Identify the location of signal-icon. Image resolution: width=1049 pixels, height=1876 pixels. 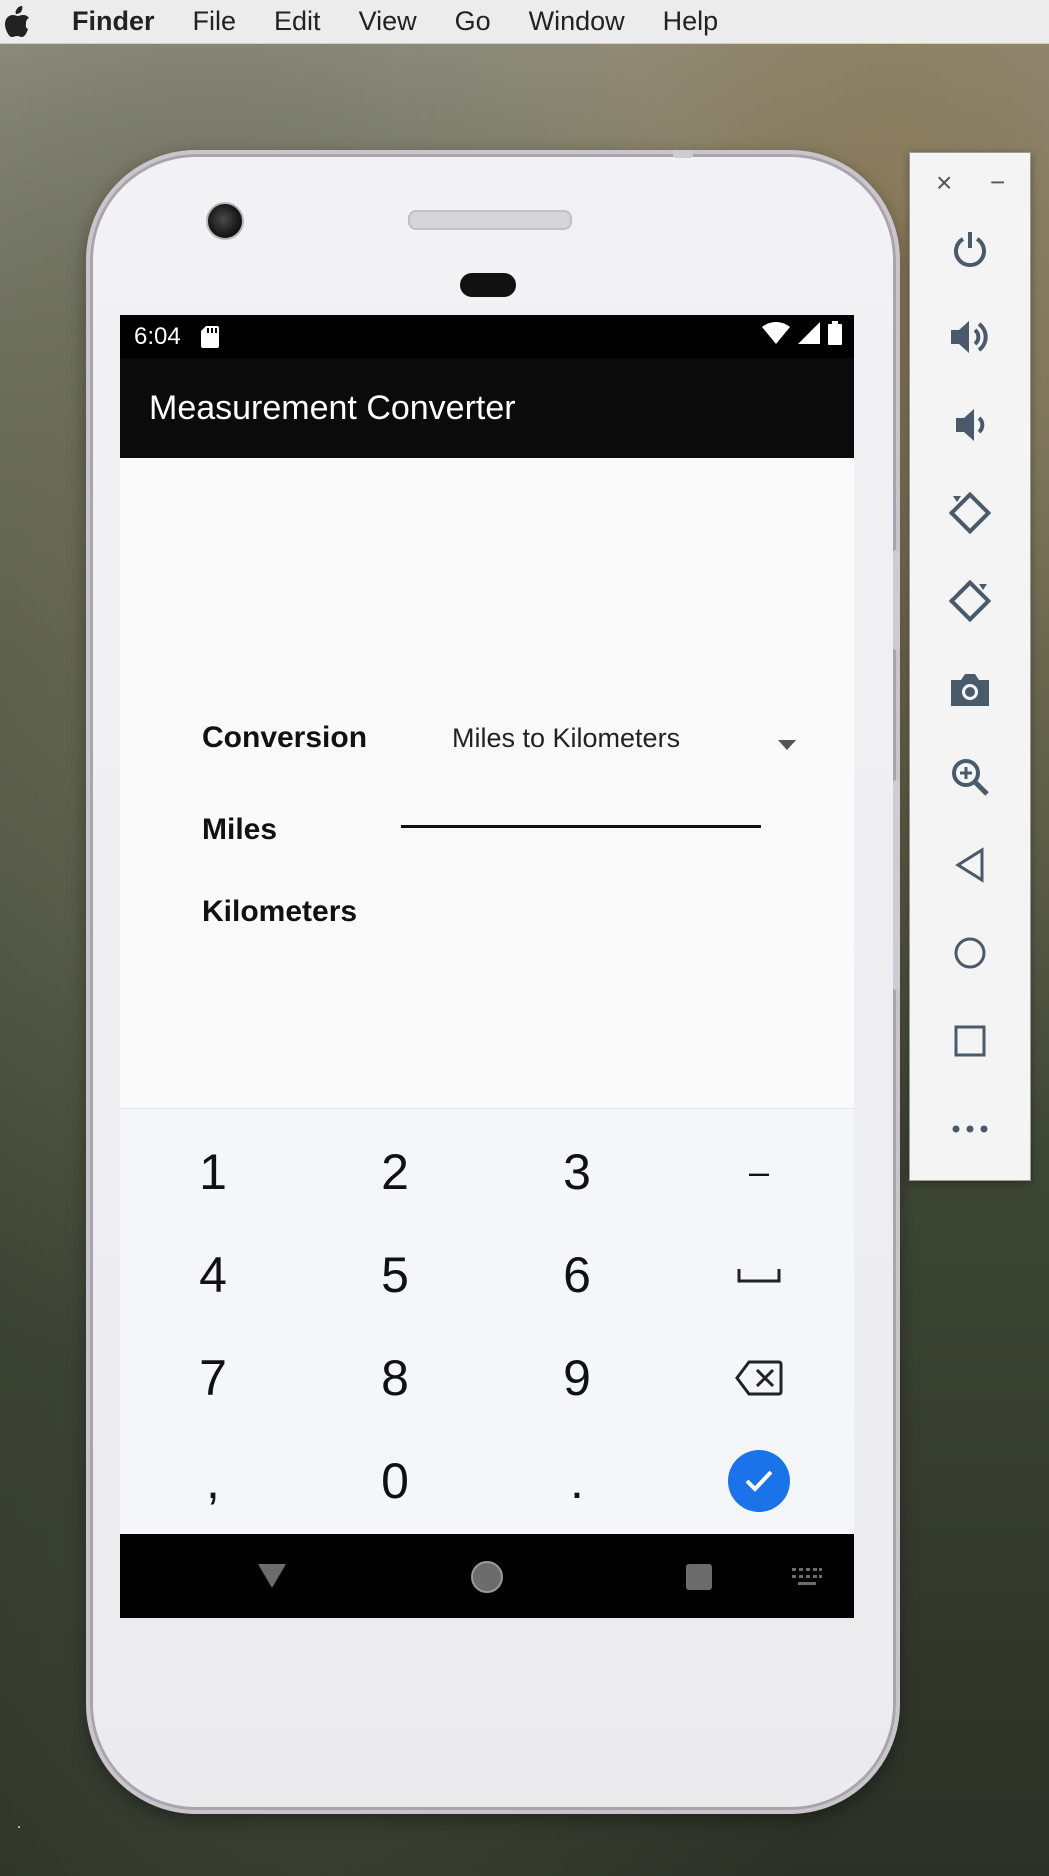
(809, 336).